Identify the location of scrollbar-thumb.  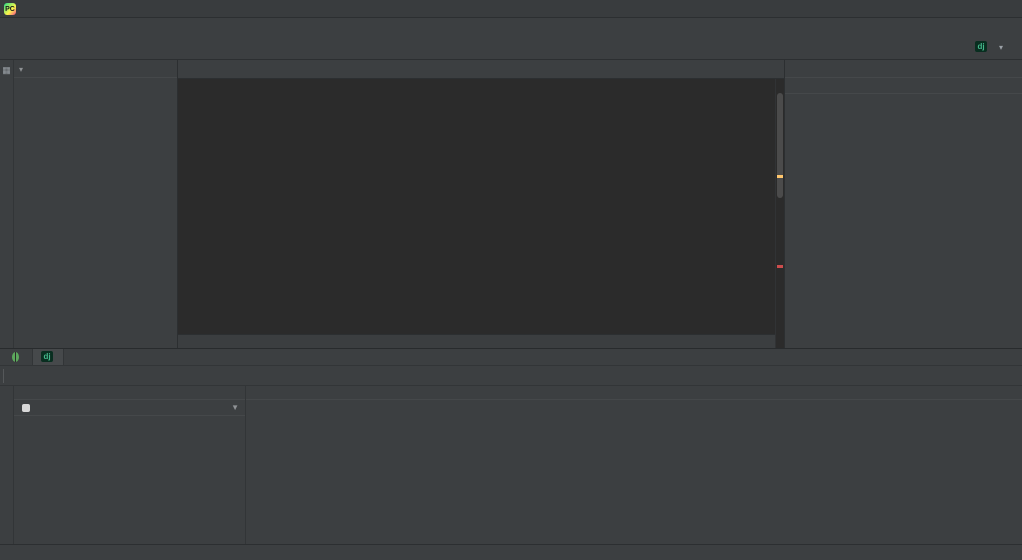
(780, 145).